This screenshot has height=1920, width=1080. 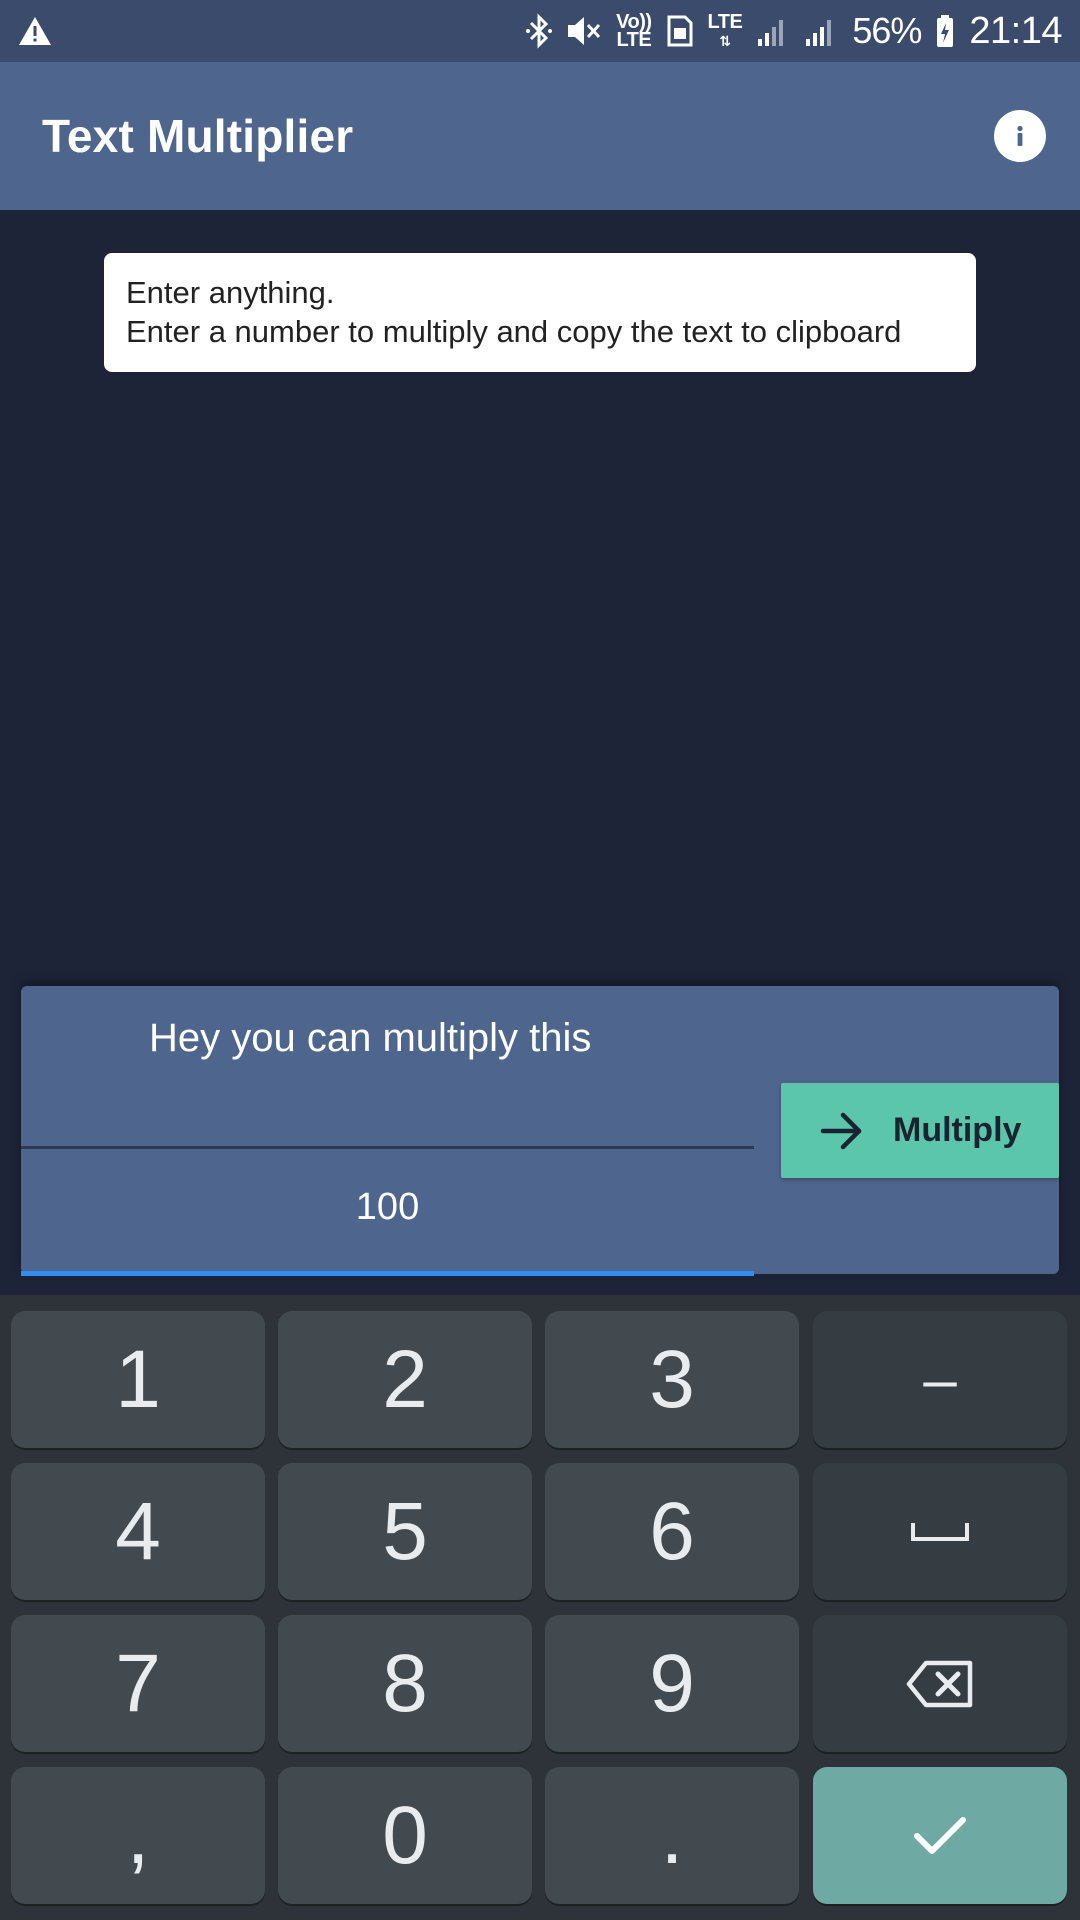 What do you see at coordinates (35, 31) in the screenshot?
I see `warning-icon` at bounding box center [35, 31].